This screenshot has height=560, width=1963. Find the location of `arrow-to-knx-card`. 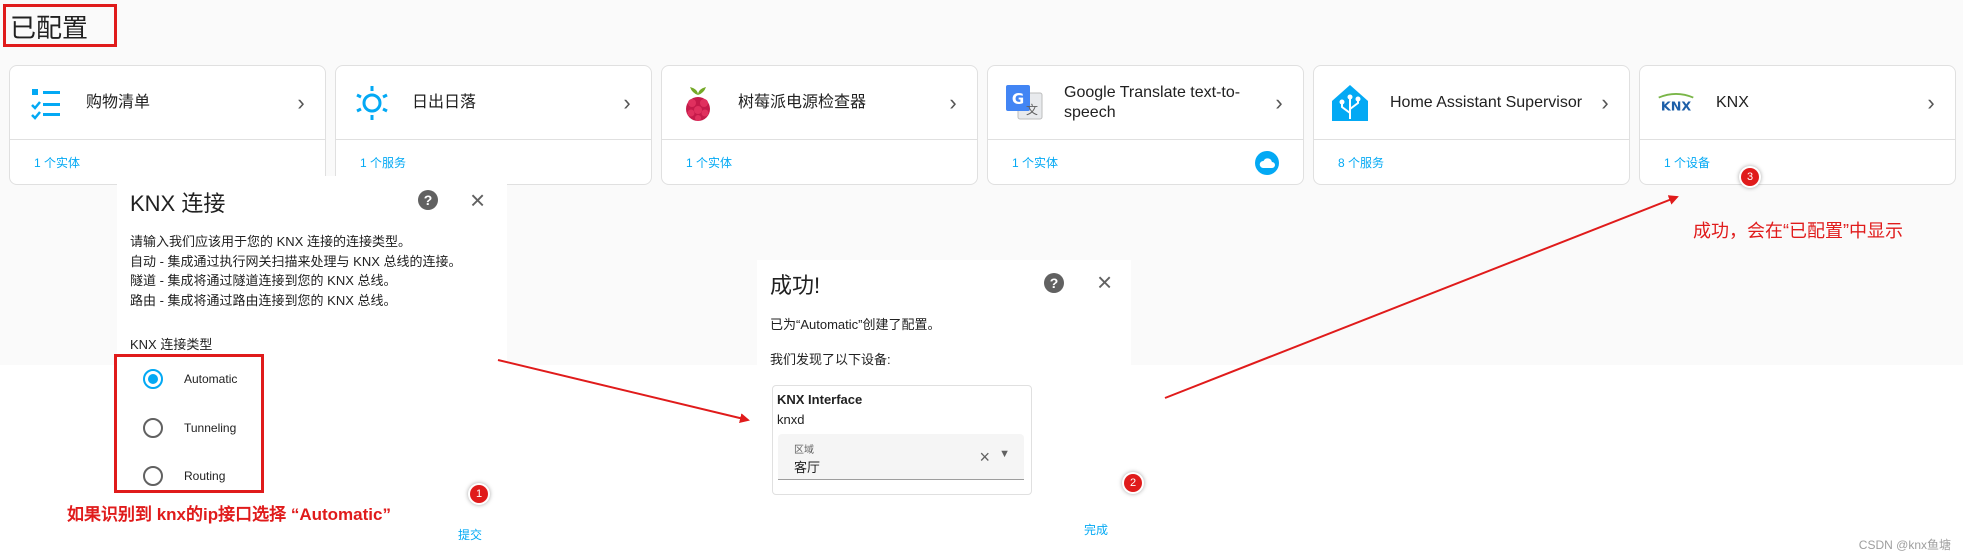

arrow-to-knx-card is located at coordinates (1421, 297).